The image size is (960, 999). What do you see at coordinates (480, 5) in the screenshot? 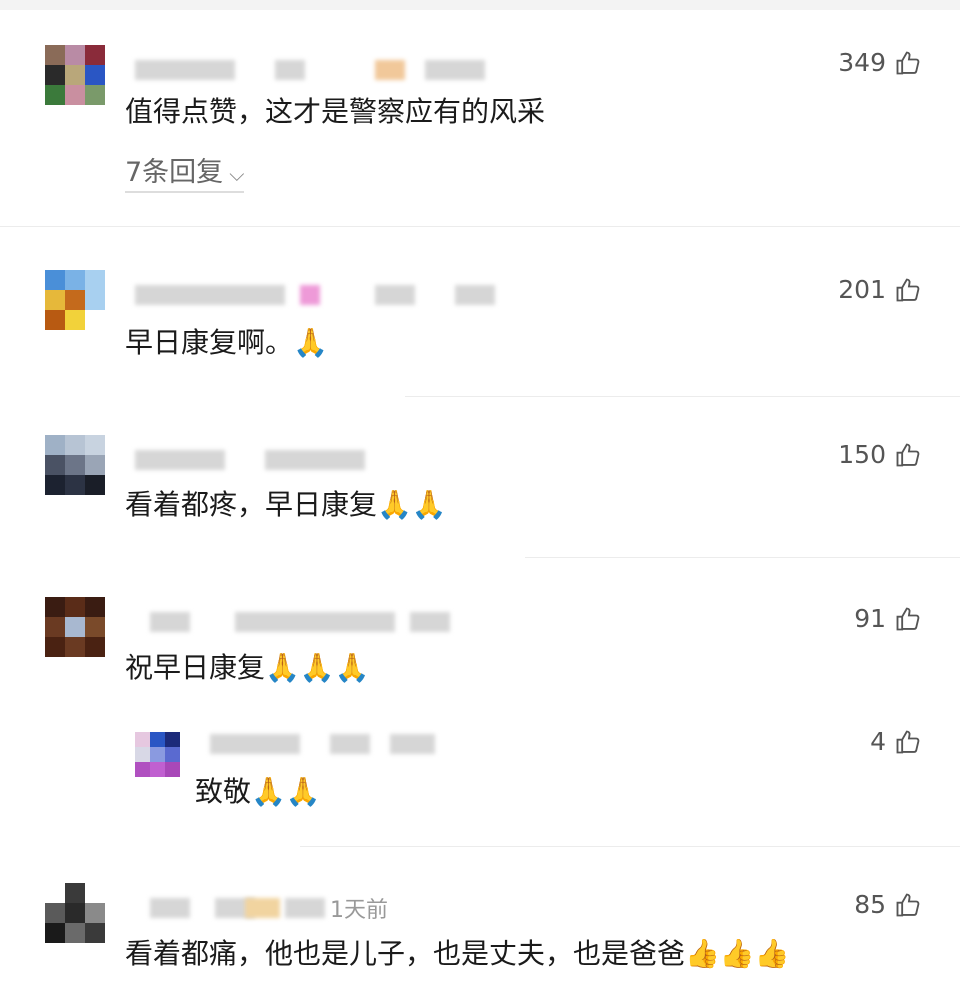
I see `top-band` at bounding box center [480, 5].